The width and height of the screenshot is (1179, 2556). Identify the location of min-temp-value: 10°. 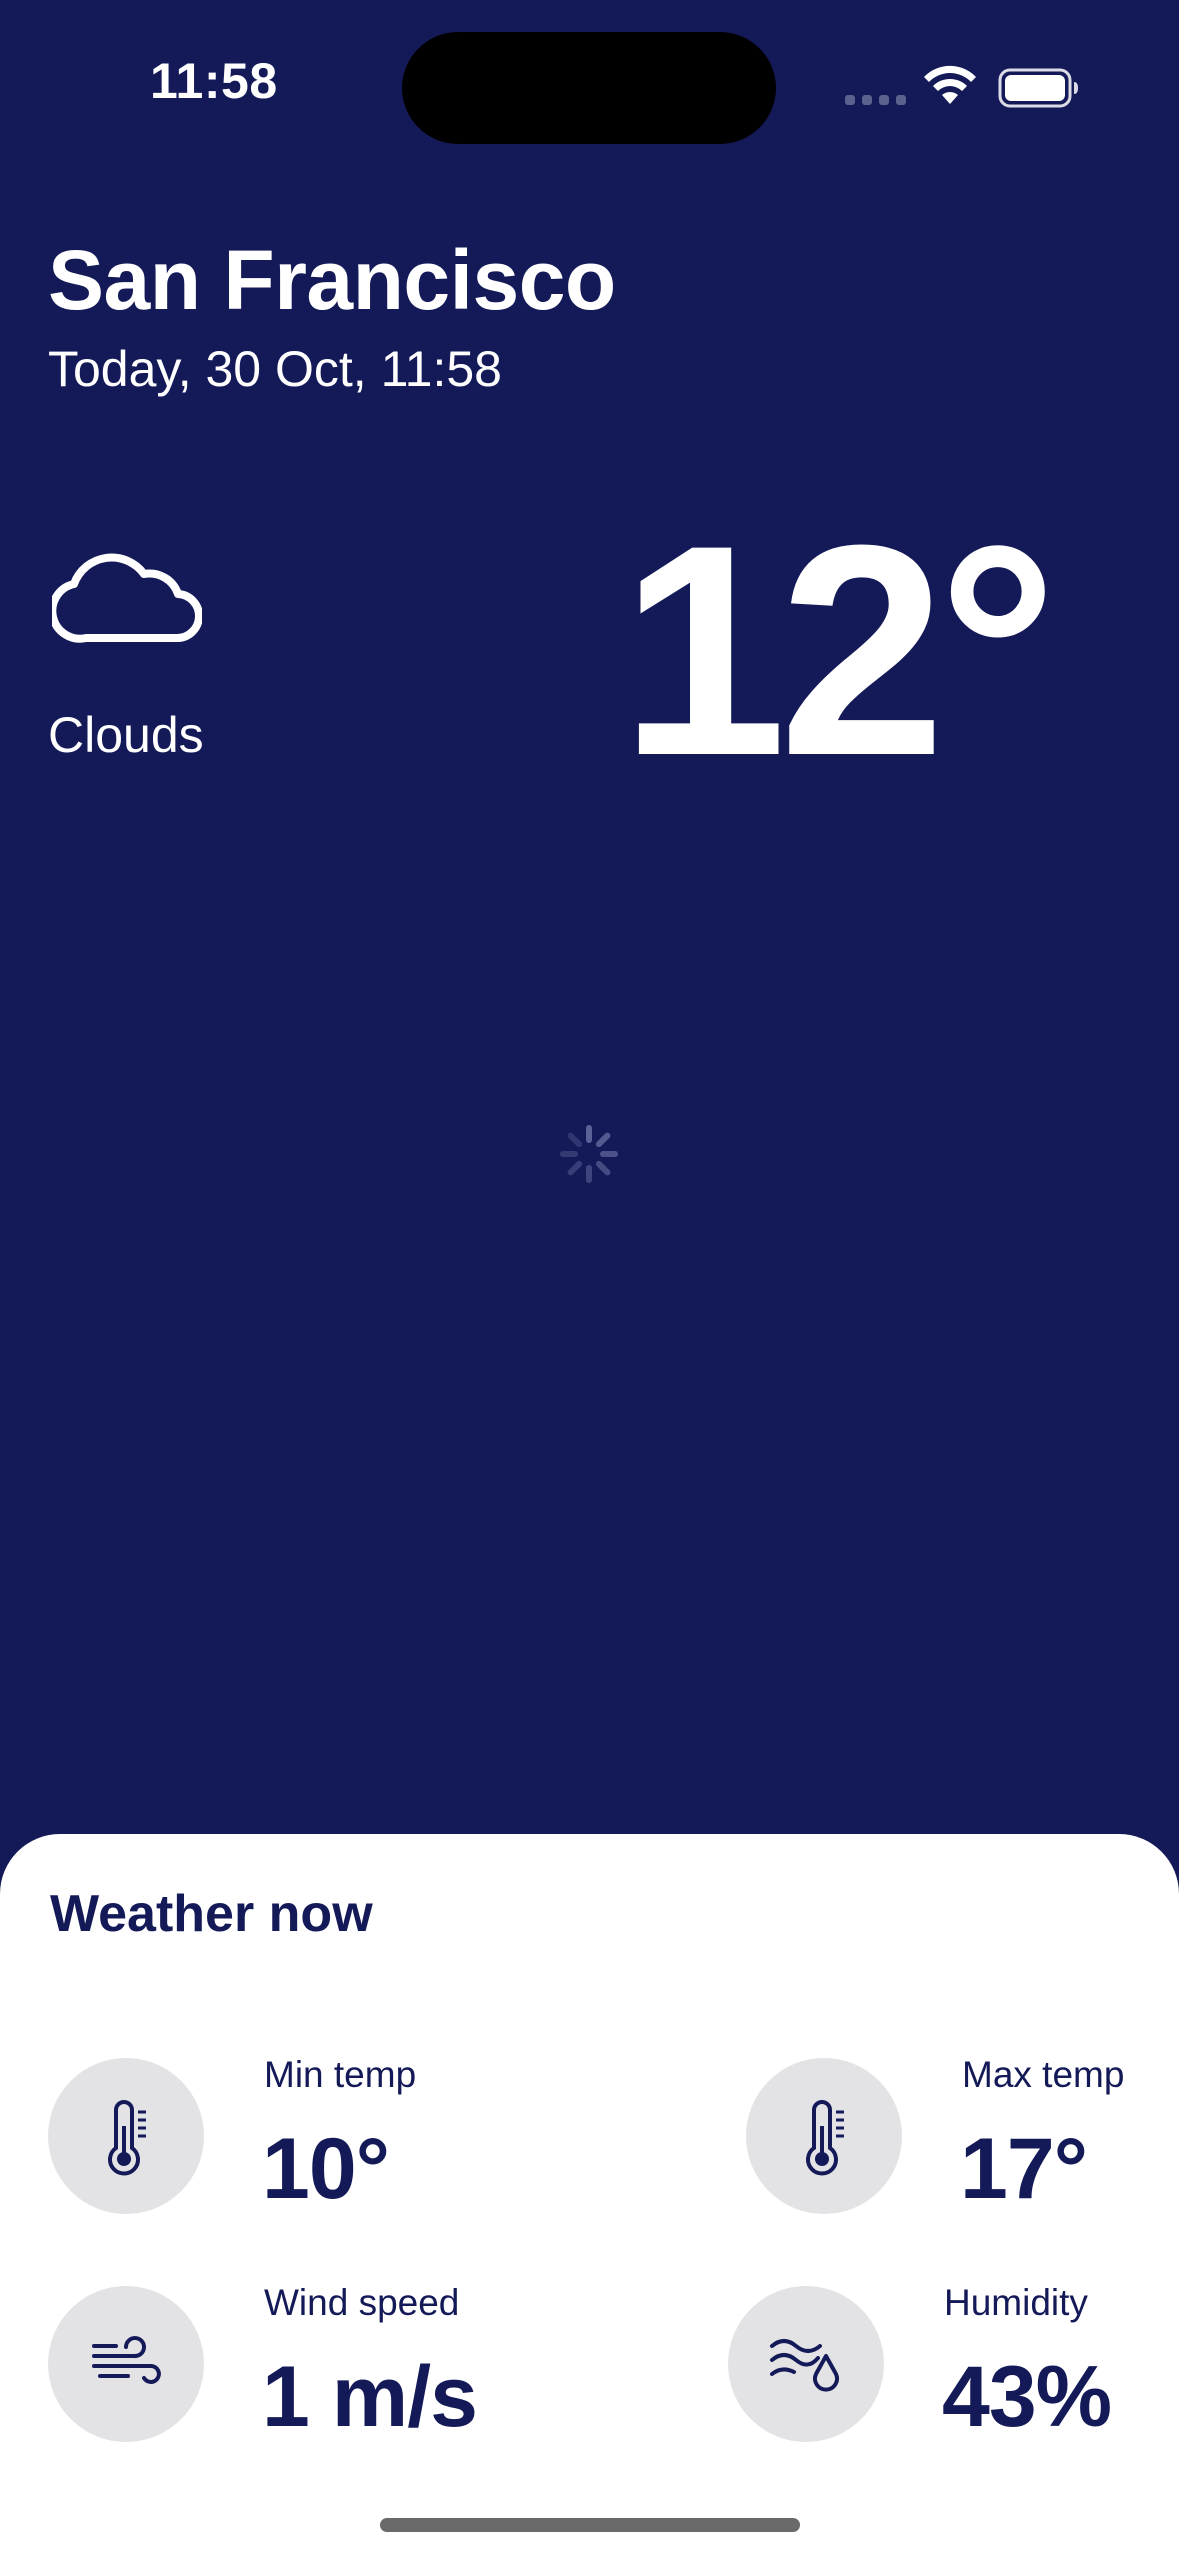
(326, 2169).